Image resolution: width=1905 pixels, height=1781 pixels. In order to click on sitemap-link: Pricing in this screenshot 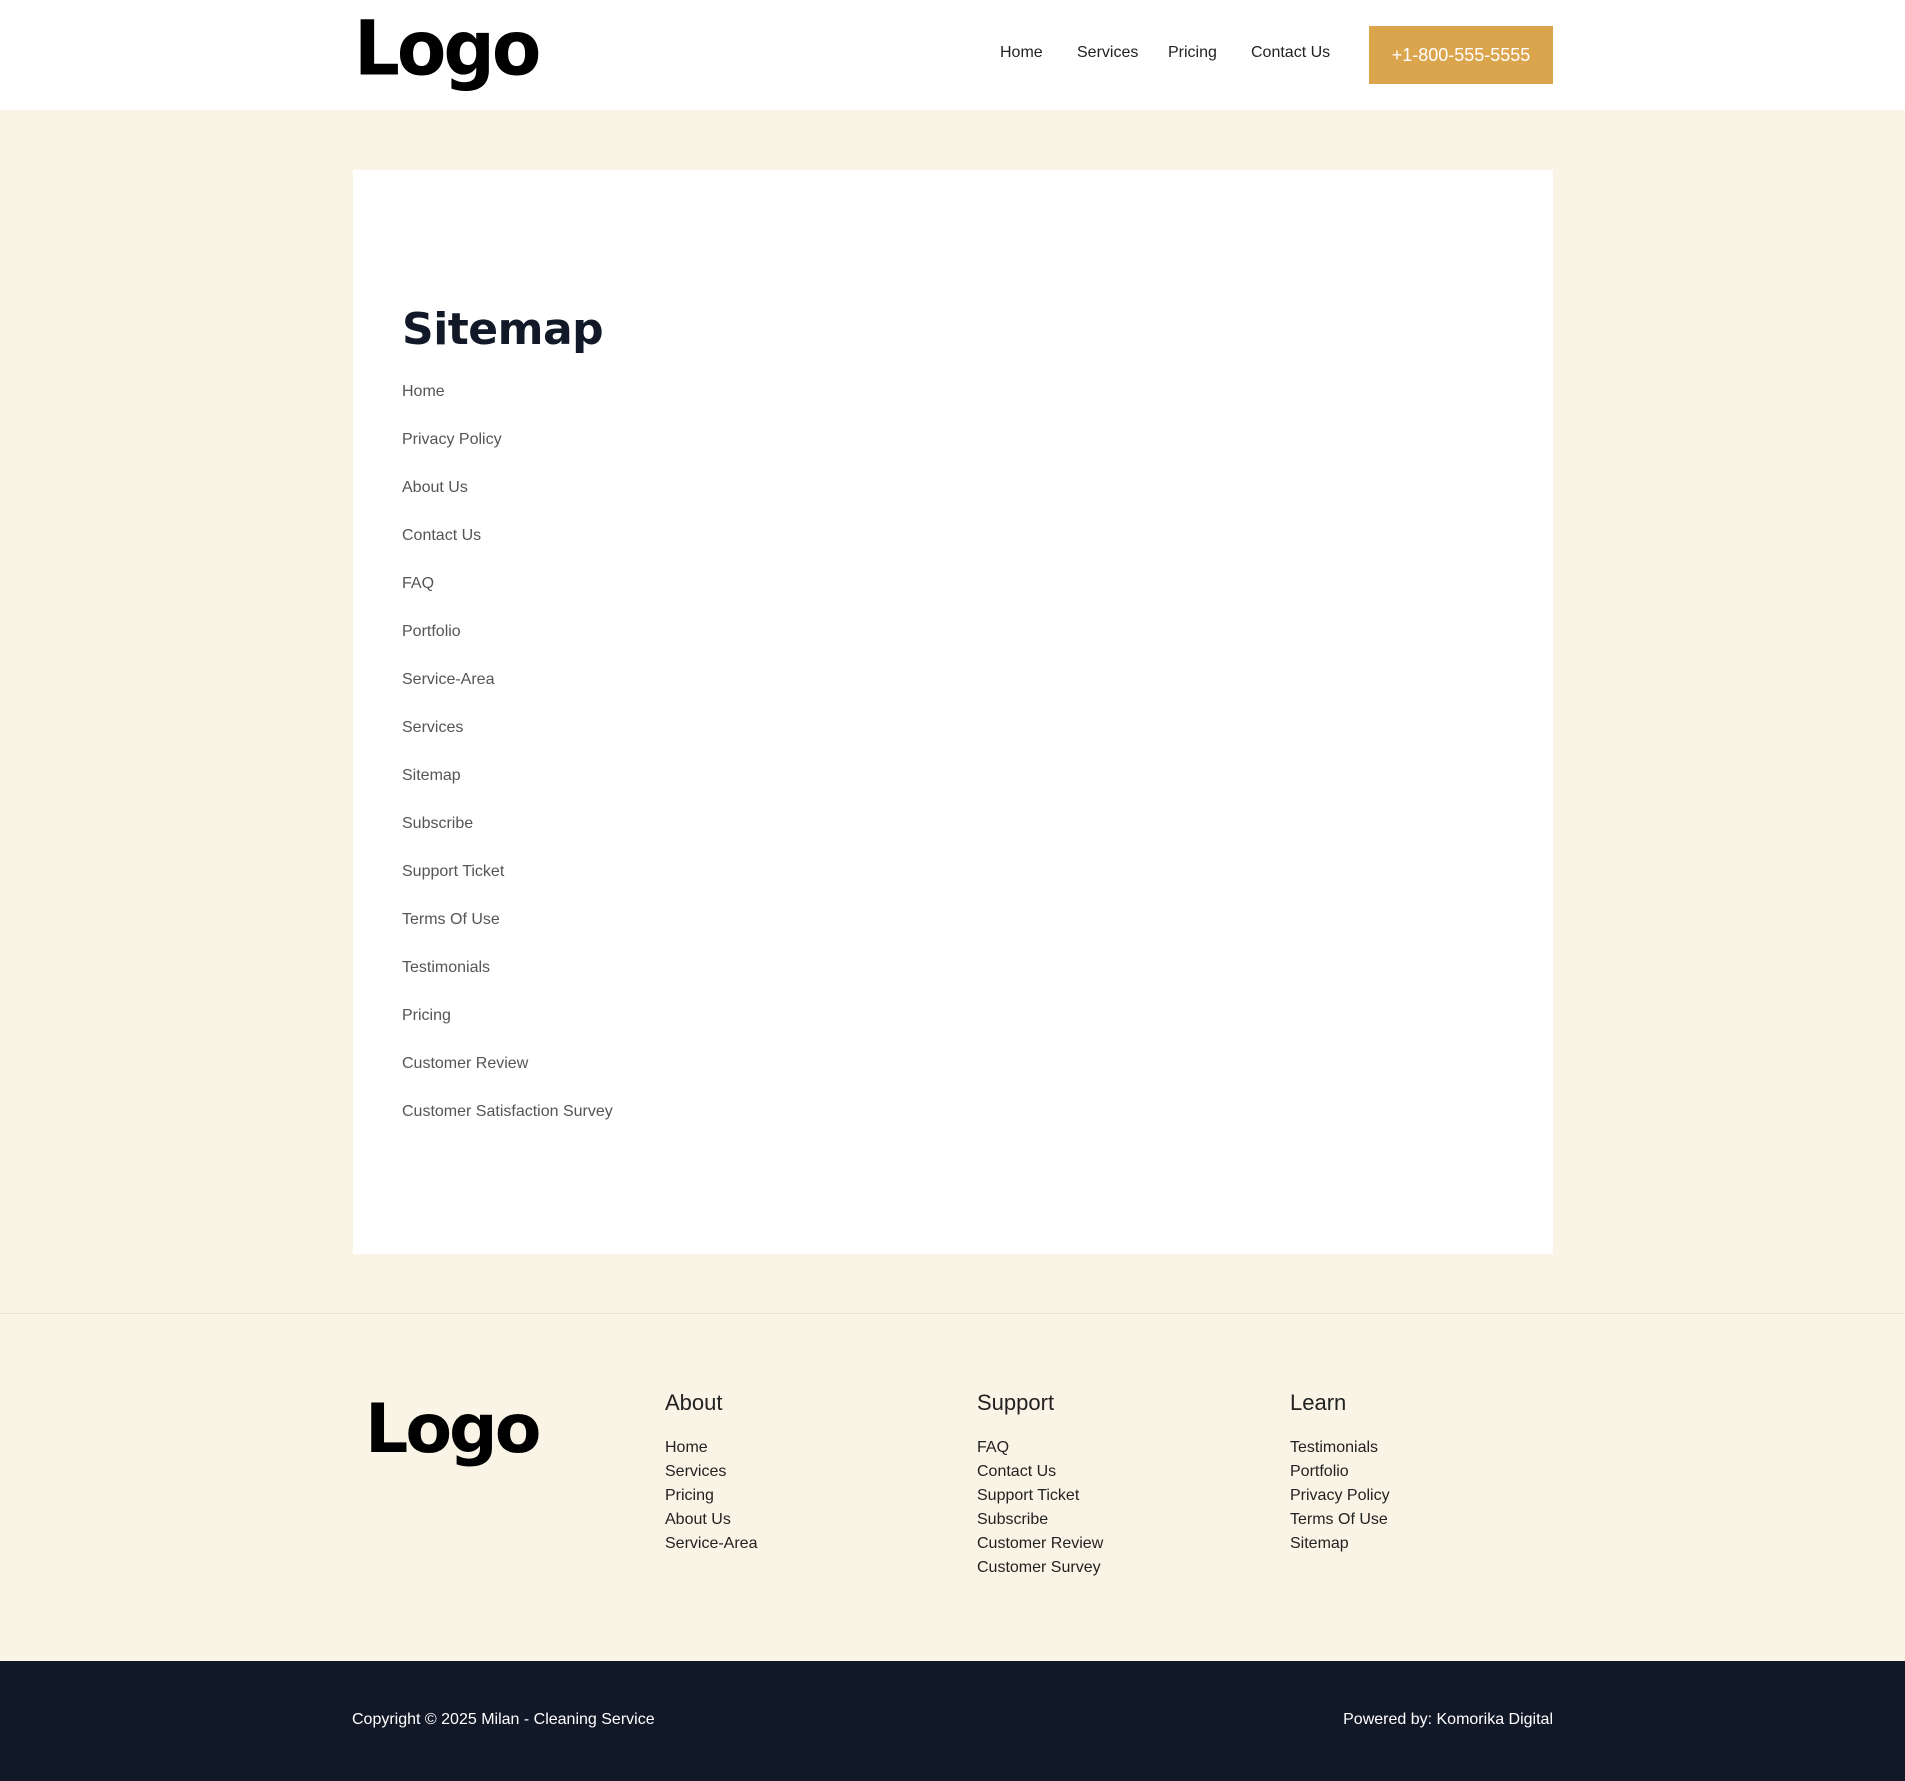, I will do `click(507, 1030)`.